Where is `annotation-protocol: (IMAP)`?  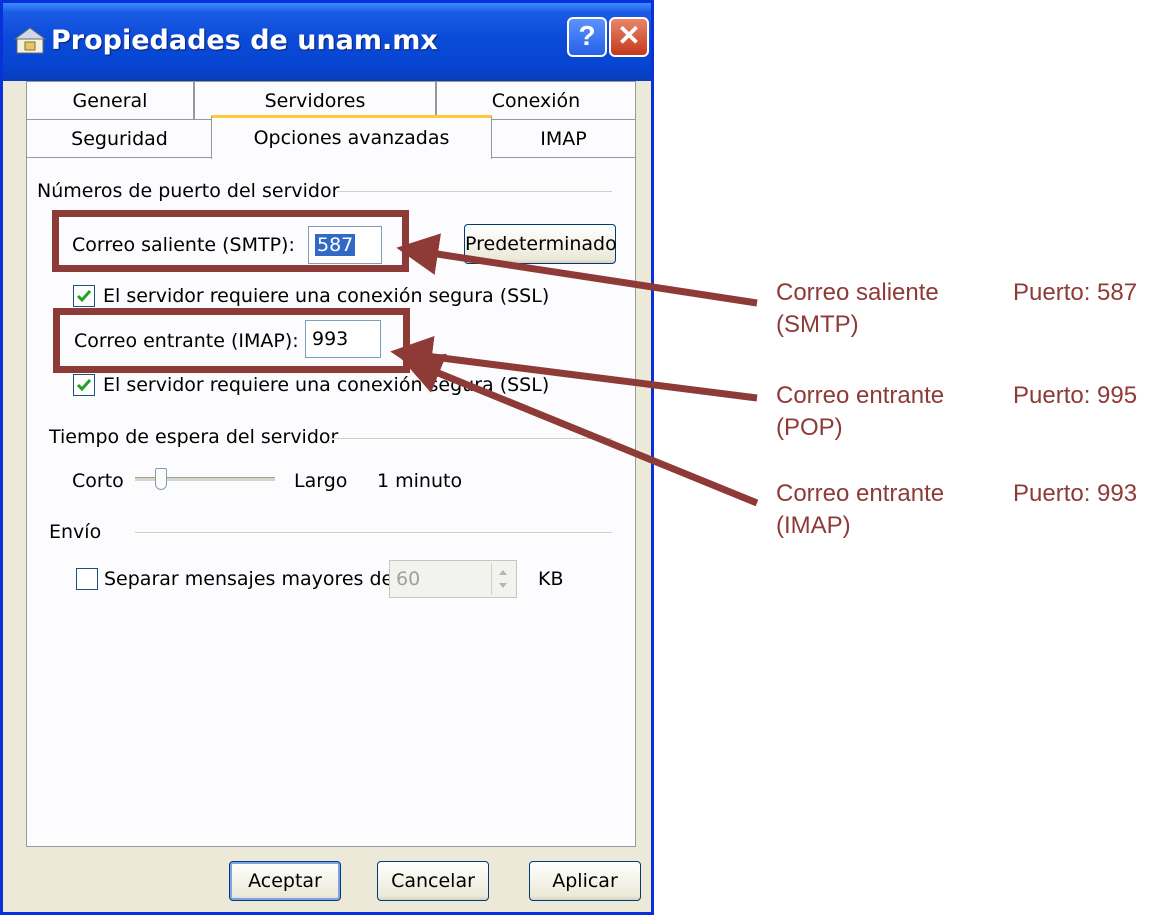 annotation-protocol: (IMAP) is located at coordinates (813, 525).